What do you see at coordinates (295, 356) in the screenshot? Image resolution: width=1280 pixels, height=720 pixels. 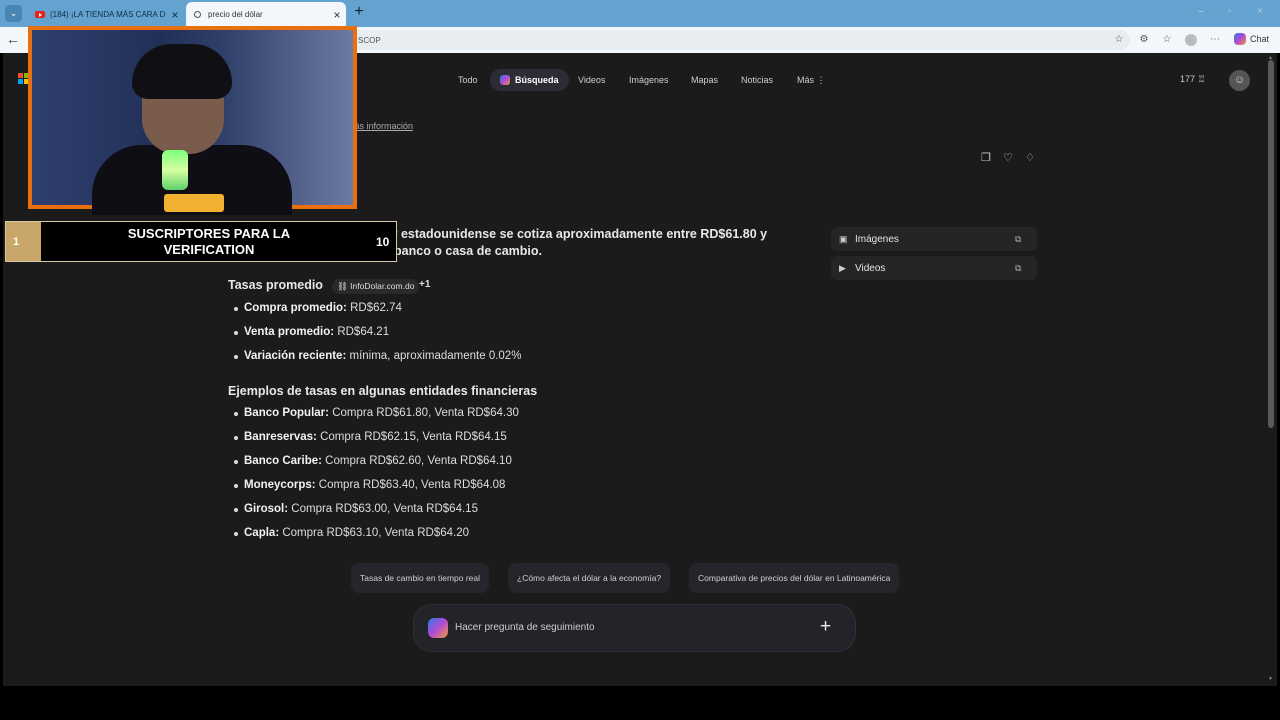 I see `item-key: Variación reciente:` at bounding box center [295, 356].